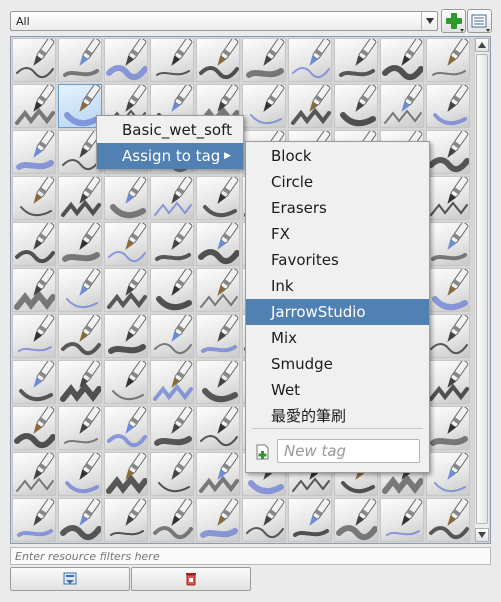 The width and height of the screenshot is (501, 602). I want to click on tag-menu-item: FX, so click(337, 234).